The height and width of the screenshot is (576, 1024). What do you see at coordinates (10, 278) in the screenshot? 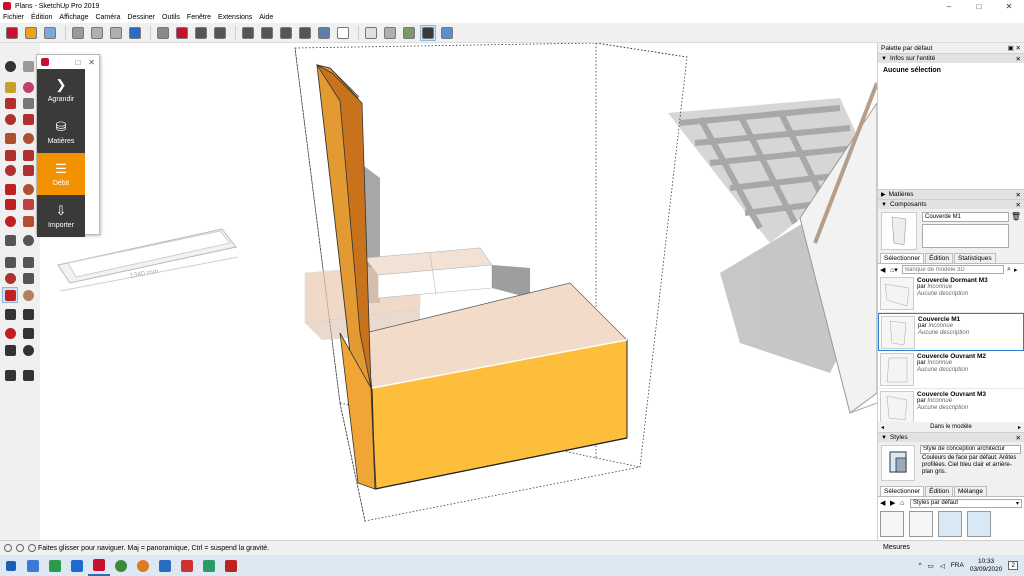
I see `axes-tool` at bounding box center [10, 278].